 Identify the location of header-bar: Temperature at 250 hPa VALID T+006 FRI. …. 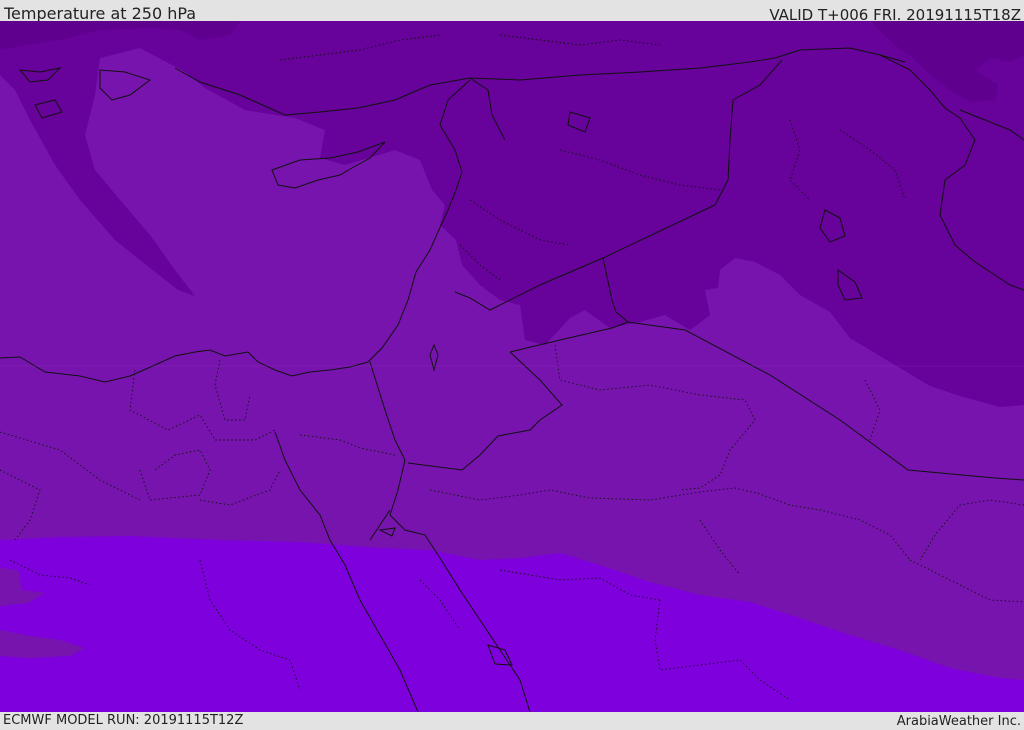
(512, 12).